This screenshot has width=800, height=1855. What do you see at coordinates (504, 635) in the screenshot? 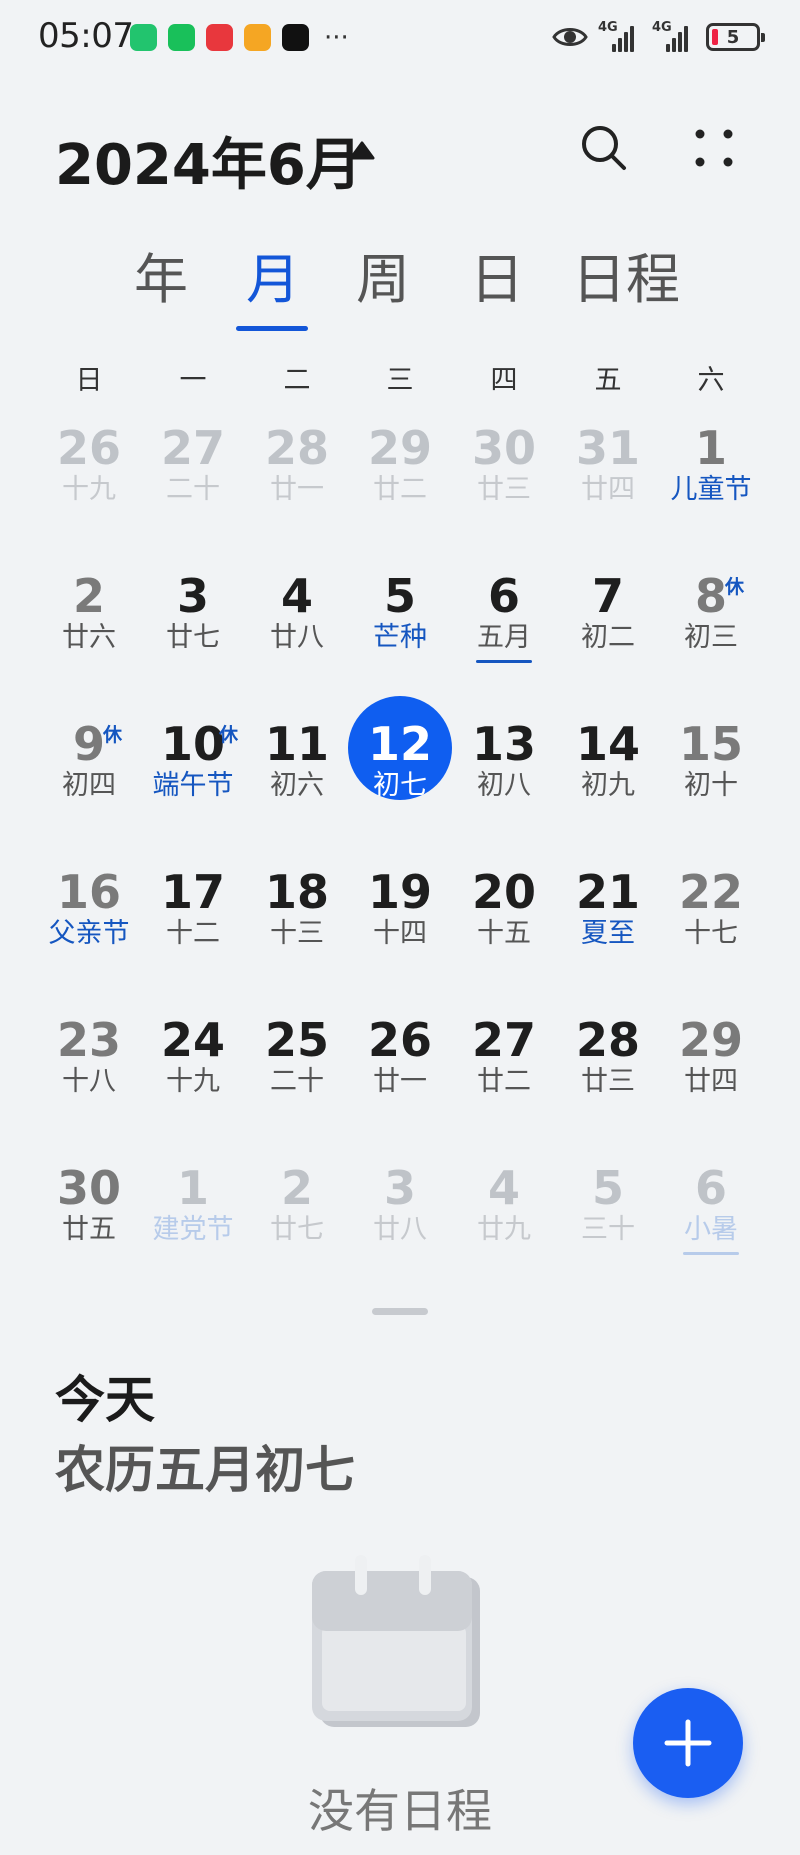
I see `day-cell: 6 五月` at bounding box center [504, 635].